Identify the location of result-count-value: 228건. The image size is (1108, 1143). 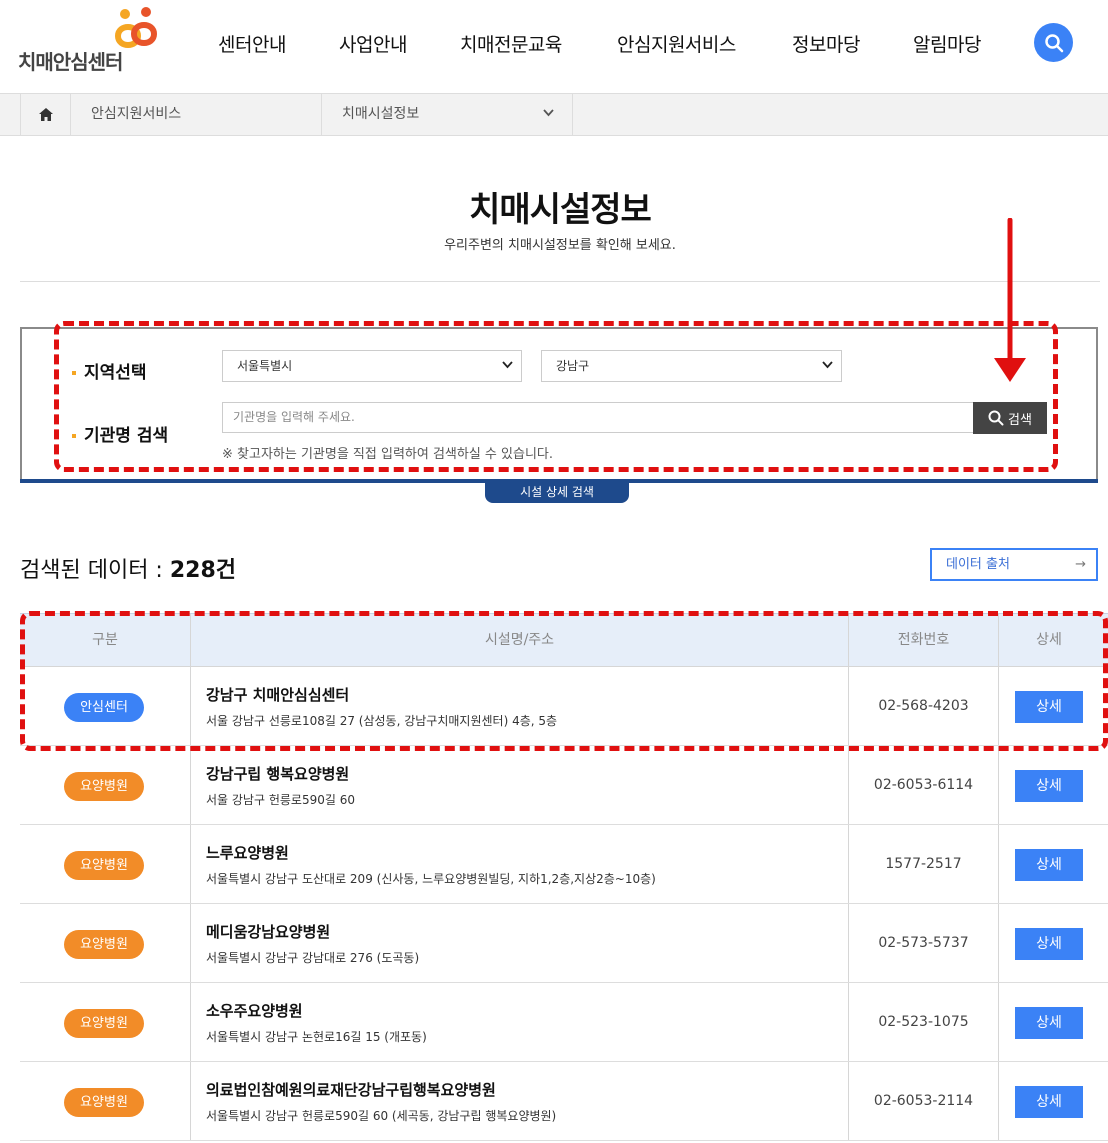
(203, 570).